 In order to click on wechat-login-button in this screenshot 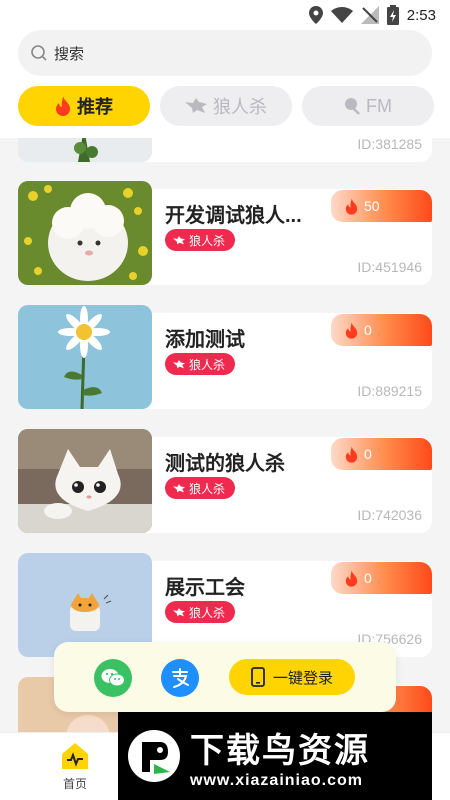, I will do `click(113, 678)`.